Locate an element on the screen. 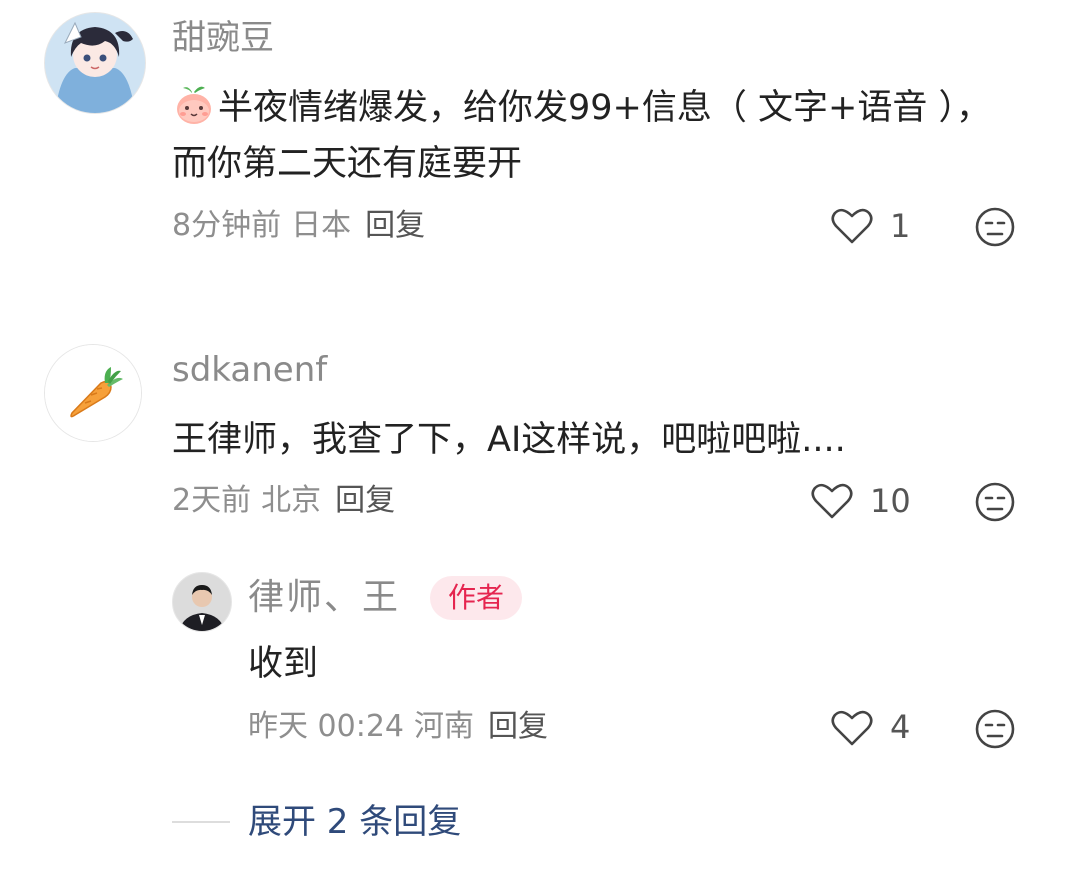 Image resolution: width=1080 pixels, height=894 pixels. comment-username: 甜豌豆 is located at coordinates (223, 38).